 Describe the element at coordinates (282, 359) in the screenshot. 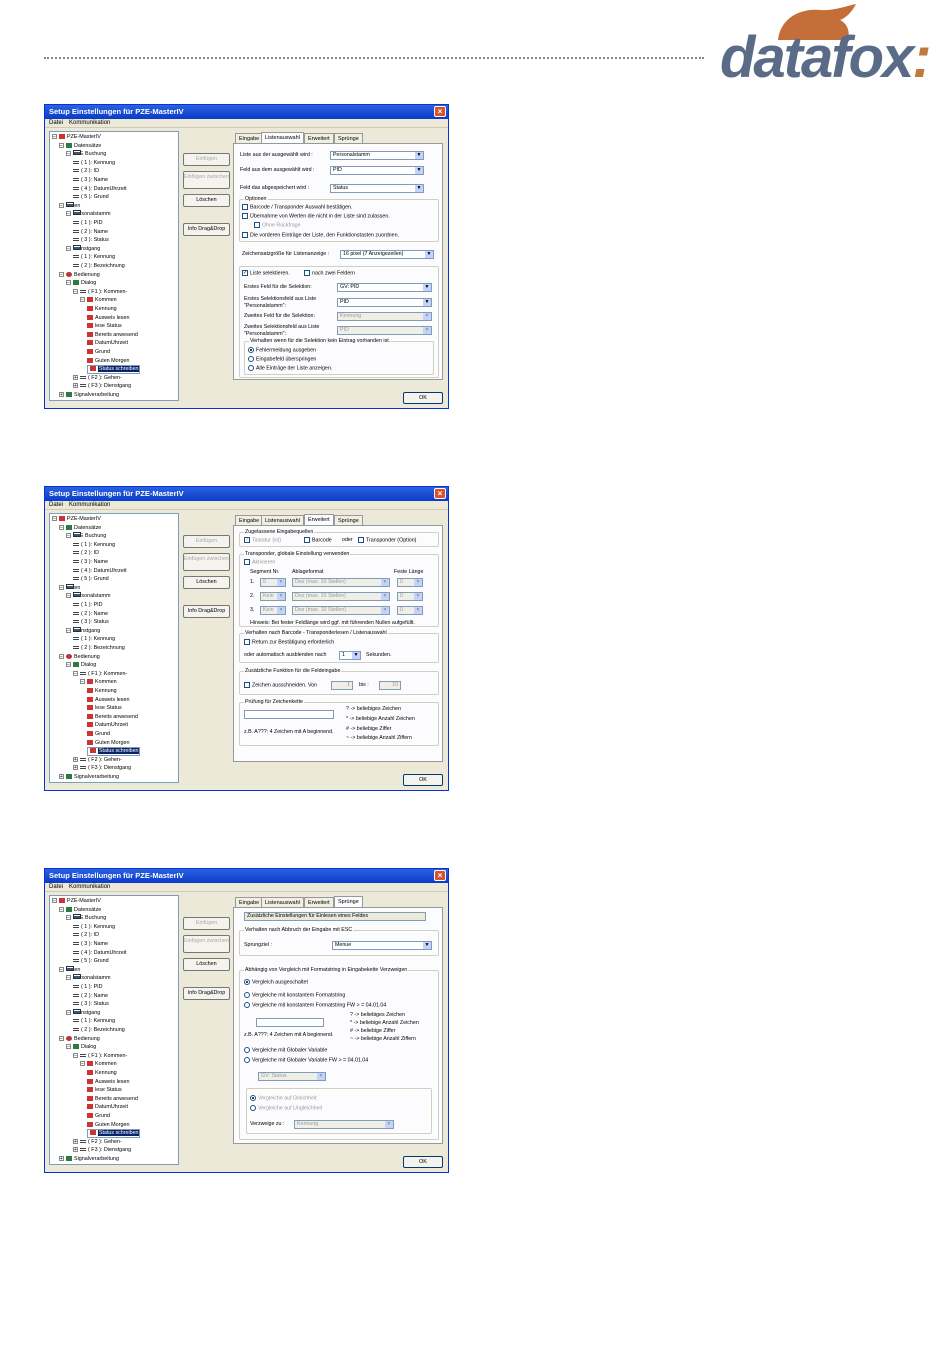

I see `ueberspringen-radio: Eingabefeld überspringen` at that location.